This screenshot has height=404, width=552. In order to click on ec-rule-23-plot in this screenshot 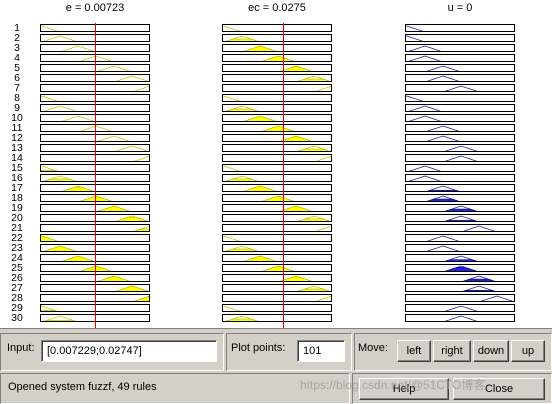, I will do `click(277, 248)`.